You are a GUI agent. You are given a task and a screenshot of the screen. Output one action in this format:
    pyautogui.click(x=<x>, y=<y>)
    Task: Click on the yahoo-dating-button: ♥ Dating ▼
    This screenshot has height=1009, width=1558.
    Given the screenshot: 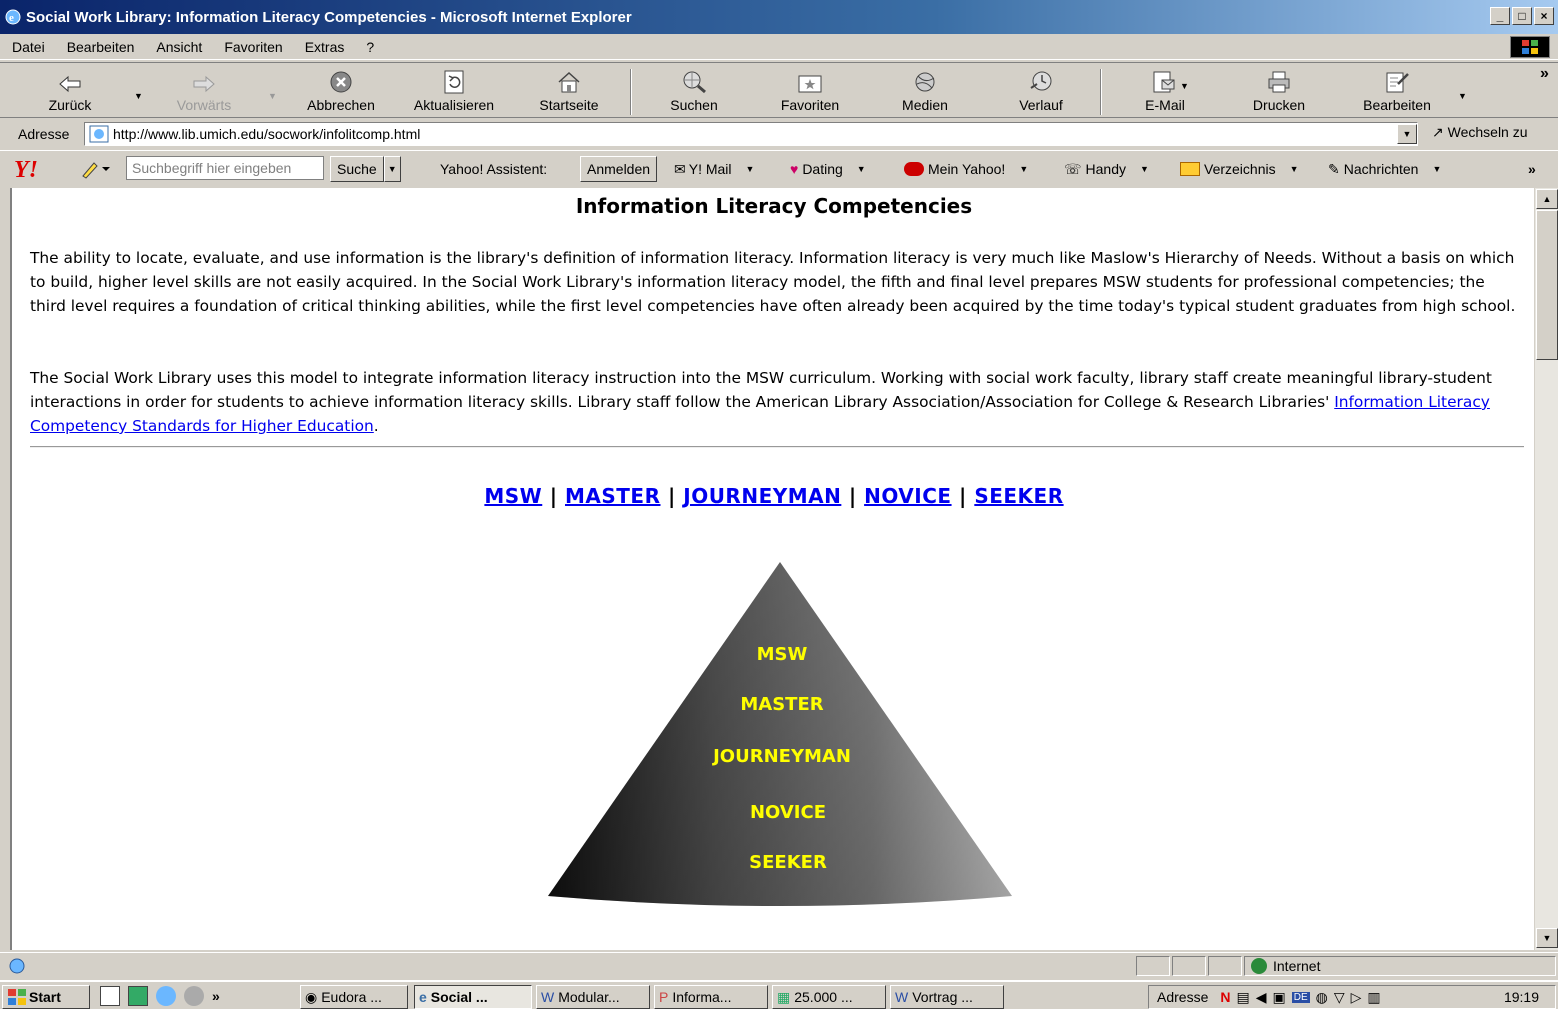 What is the action you would take?
    pyautogui.click(x=828, y=169)
    